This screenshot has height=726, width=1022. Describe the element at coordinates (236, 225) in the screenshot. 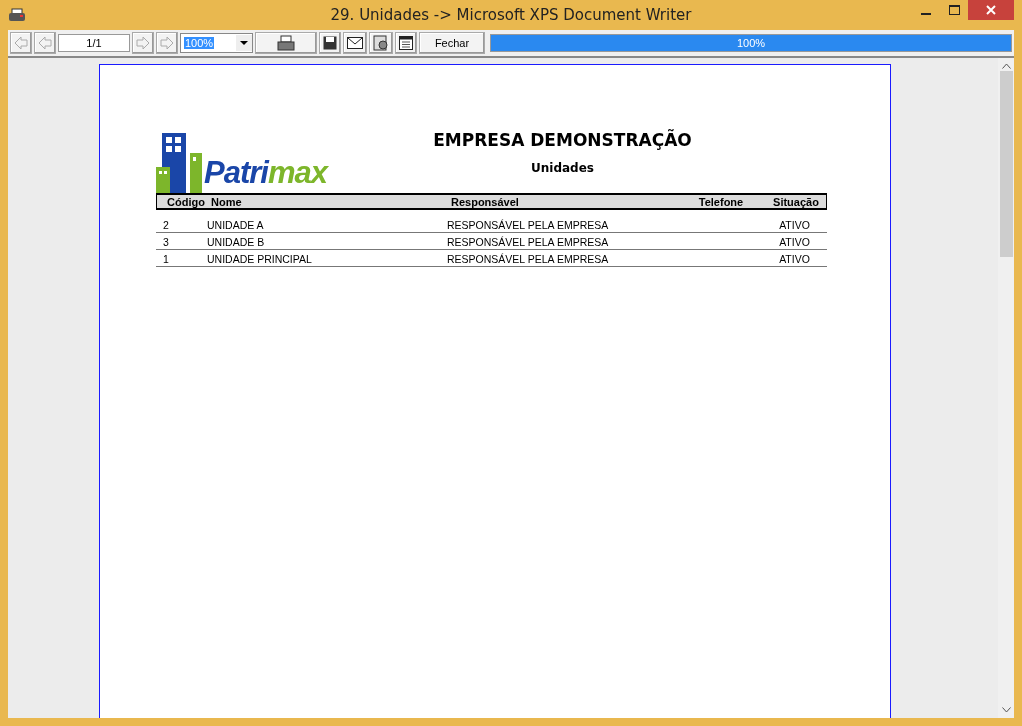

I see `table-cell-text: UNIDADE A` at that location.